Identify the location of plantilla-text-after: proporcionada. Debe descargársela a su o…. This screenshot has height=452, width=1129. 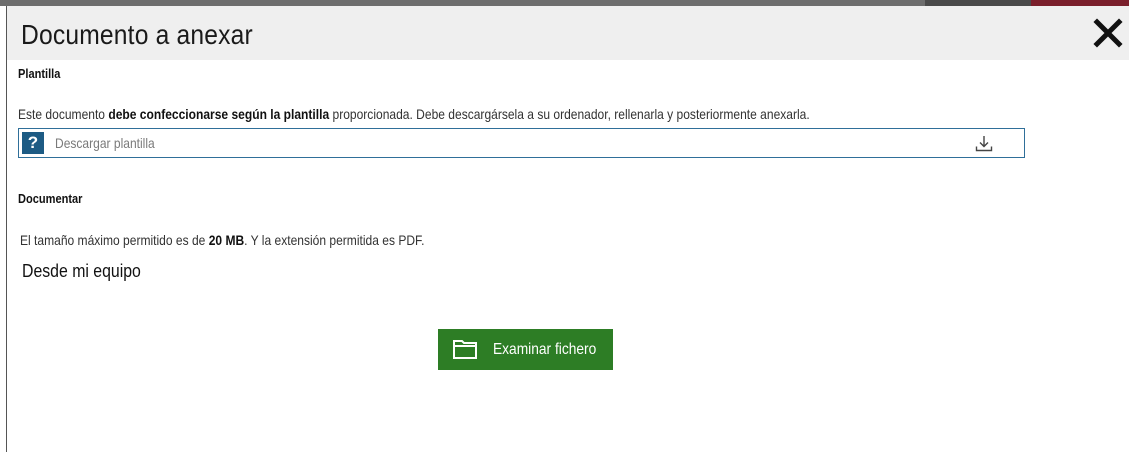
(569, 114).